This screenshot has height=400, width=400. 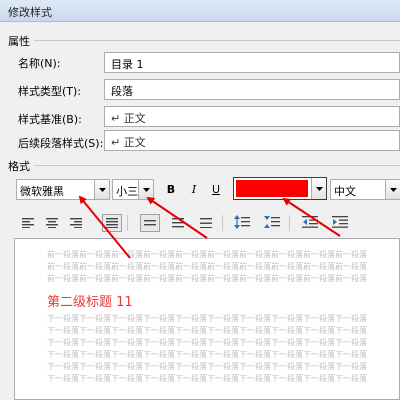 I want to click on single-spacing-button, so click(x=150, y=223).